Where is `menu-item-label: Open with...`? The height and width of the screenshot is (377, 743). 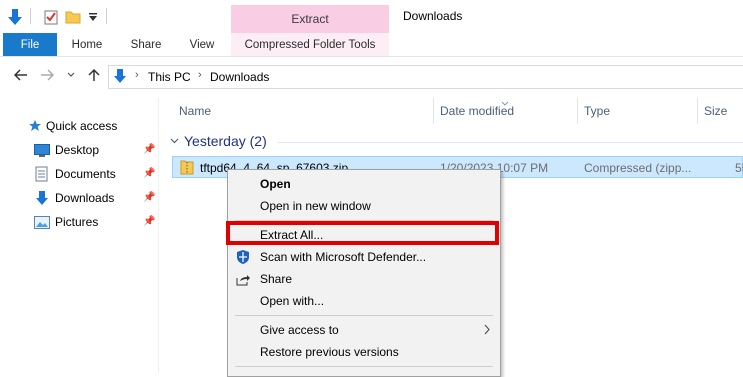
menu-item-label: Open with... is located at coordinates (292, 301).